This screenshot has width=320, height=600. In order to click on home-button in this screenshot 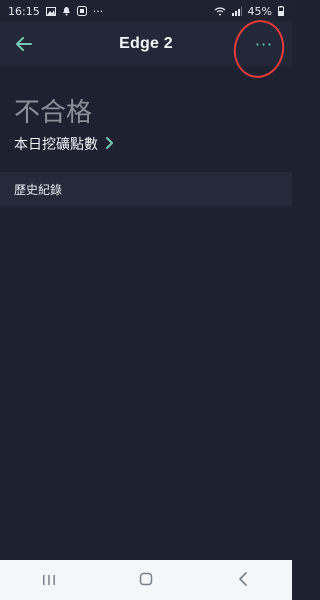, I will do `click(146, 580)`.